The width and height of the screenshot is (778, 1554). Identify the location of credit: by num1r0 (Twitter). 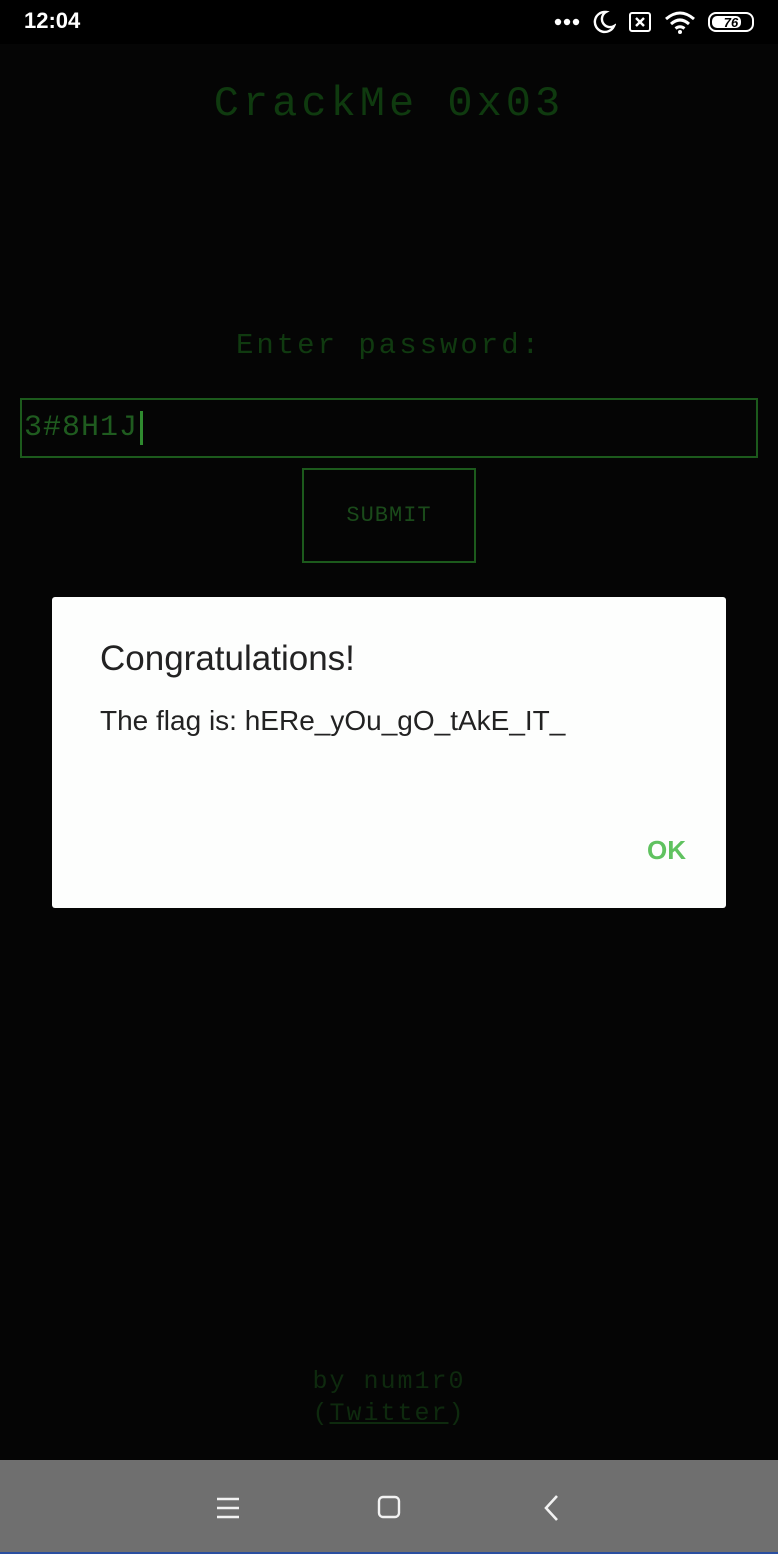
(389, 1398).